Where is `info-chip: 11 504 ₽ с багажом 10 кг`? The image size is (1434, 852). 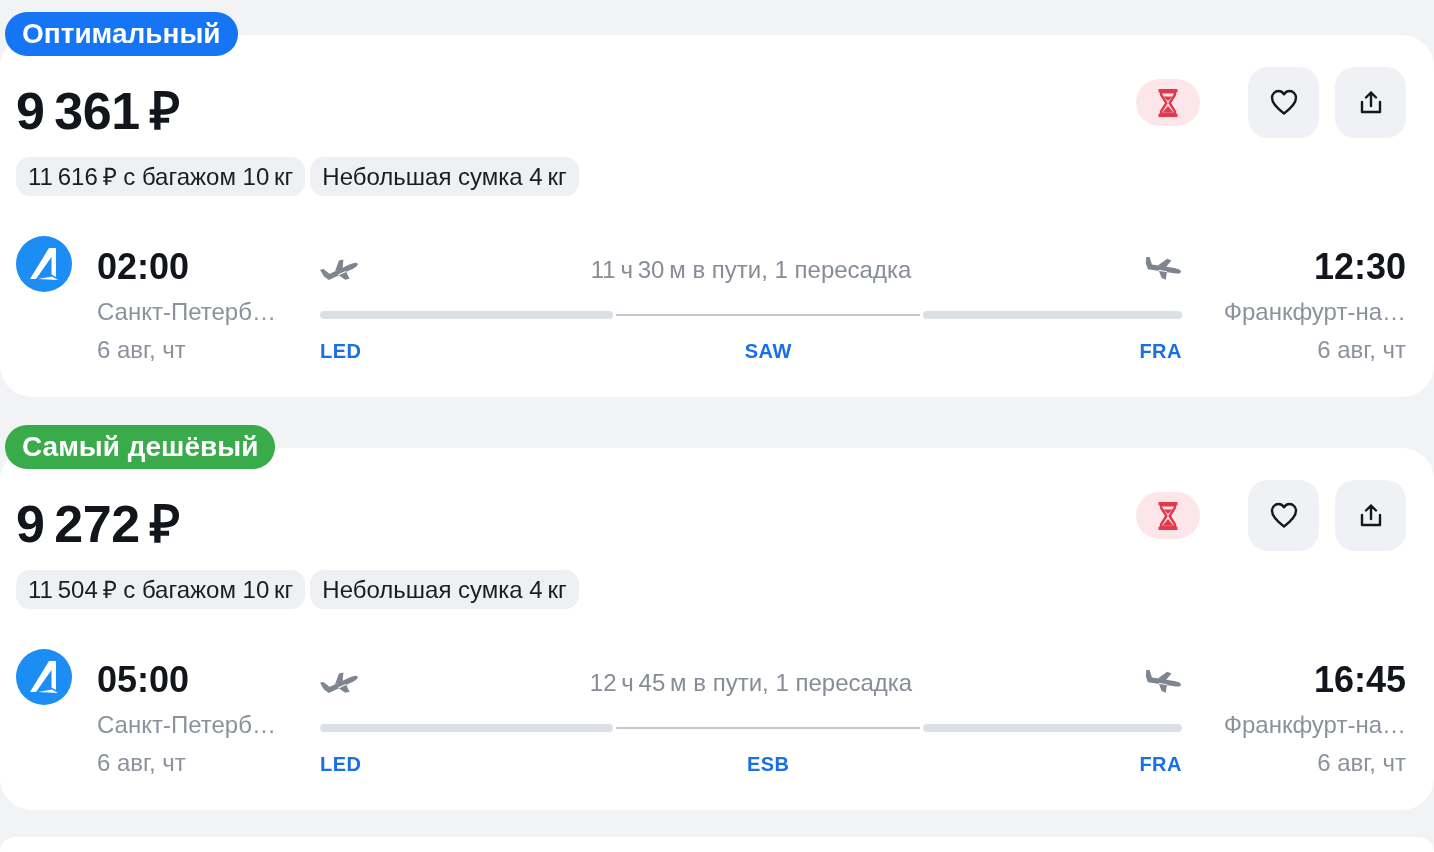
info-chip: 11 504 ₽ с багажом 10 кг is located at coordinates (161, 589).